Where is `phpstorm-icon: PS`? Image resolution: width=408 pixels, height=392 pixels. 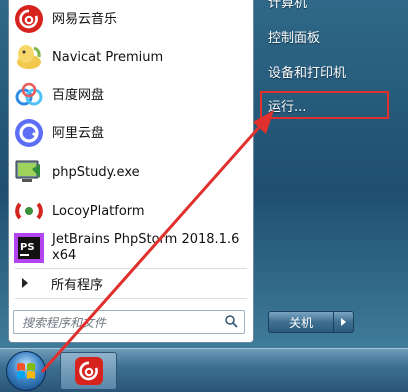
phpstorm-icon: PS is located at coordinates (29, 248).